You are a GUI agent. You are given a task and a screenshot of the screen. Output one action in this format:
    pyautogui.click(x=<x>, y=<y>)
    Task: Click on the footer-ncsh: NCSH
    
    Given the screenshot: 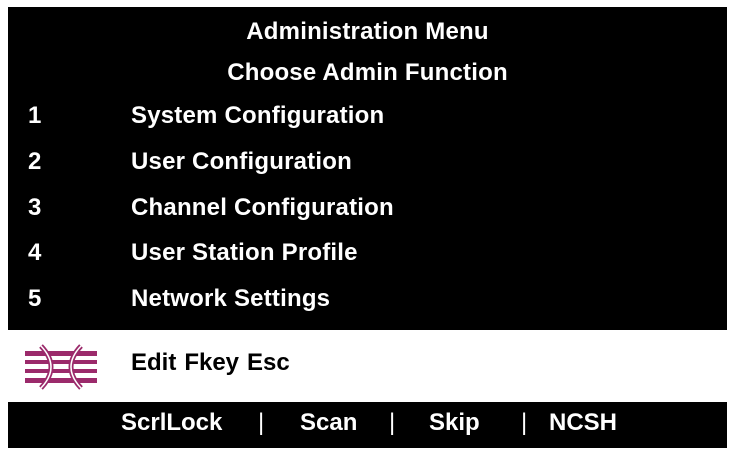 What is the action you would take?
    pyautogui.click(x=583, y=423)
    